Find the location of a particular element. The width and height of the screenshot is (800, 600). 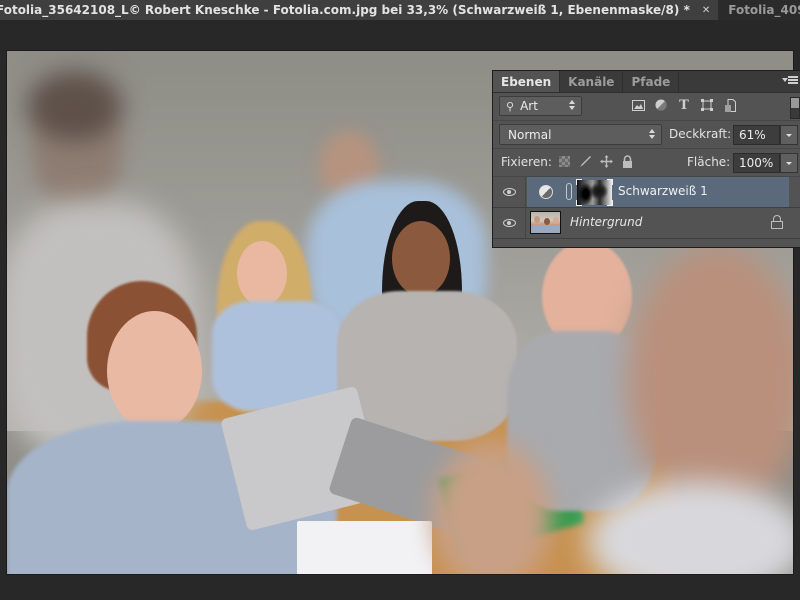

lock-transparent-icon is located at coordinates (564, 161).